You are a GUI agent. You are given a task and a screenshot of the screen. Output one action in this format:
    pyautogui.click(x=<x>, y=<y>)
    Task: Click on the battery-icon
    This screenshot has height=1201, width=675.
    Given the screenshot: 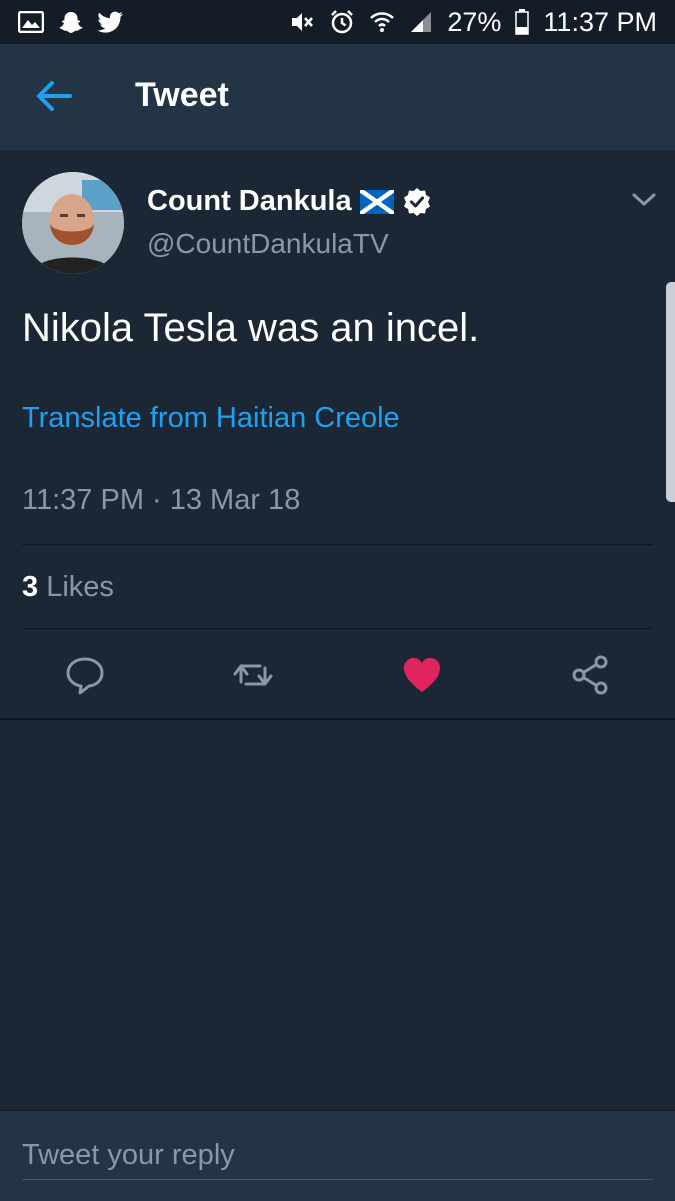 What is the action you would take?
    pyautogui.click(x=522, y=22)
    